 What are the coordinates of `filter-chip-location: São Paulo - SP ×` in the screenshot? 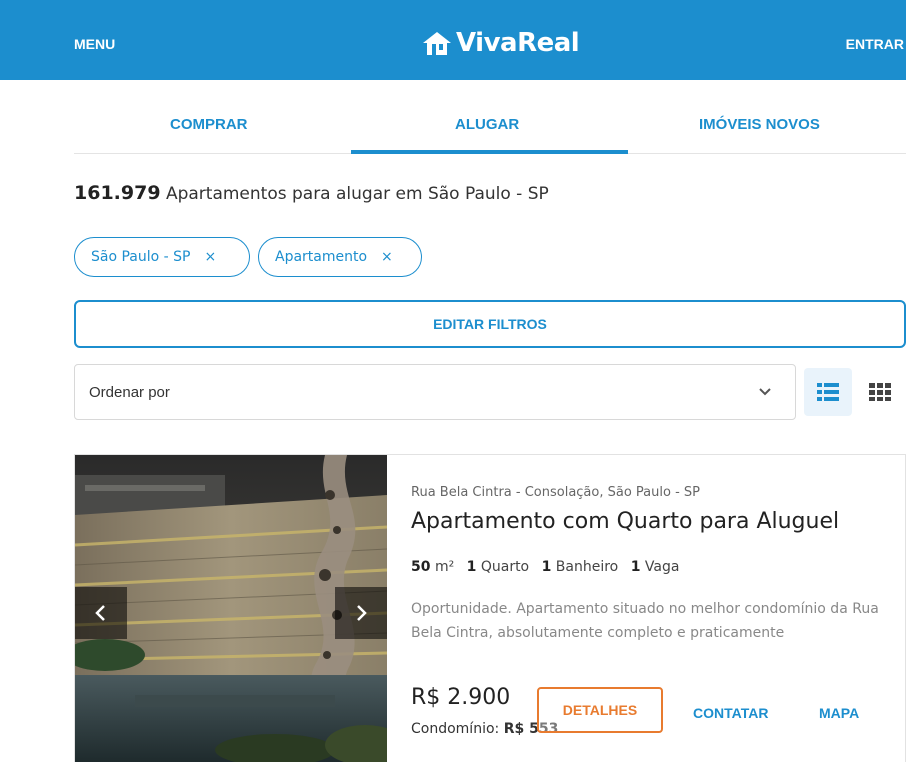 It's located at (162, 257).